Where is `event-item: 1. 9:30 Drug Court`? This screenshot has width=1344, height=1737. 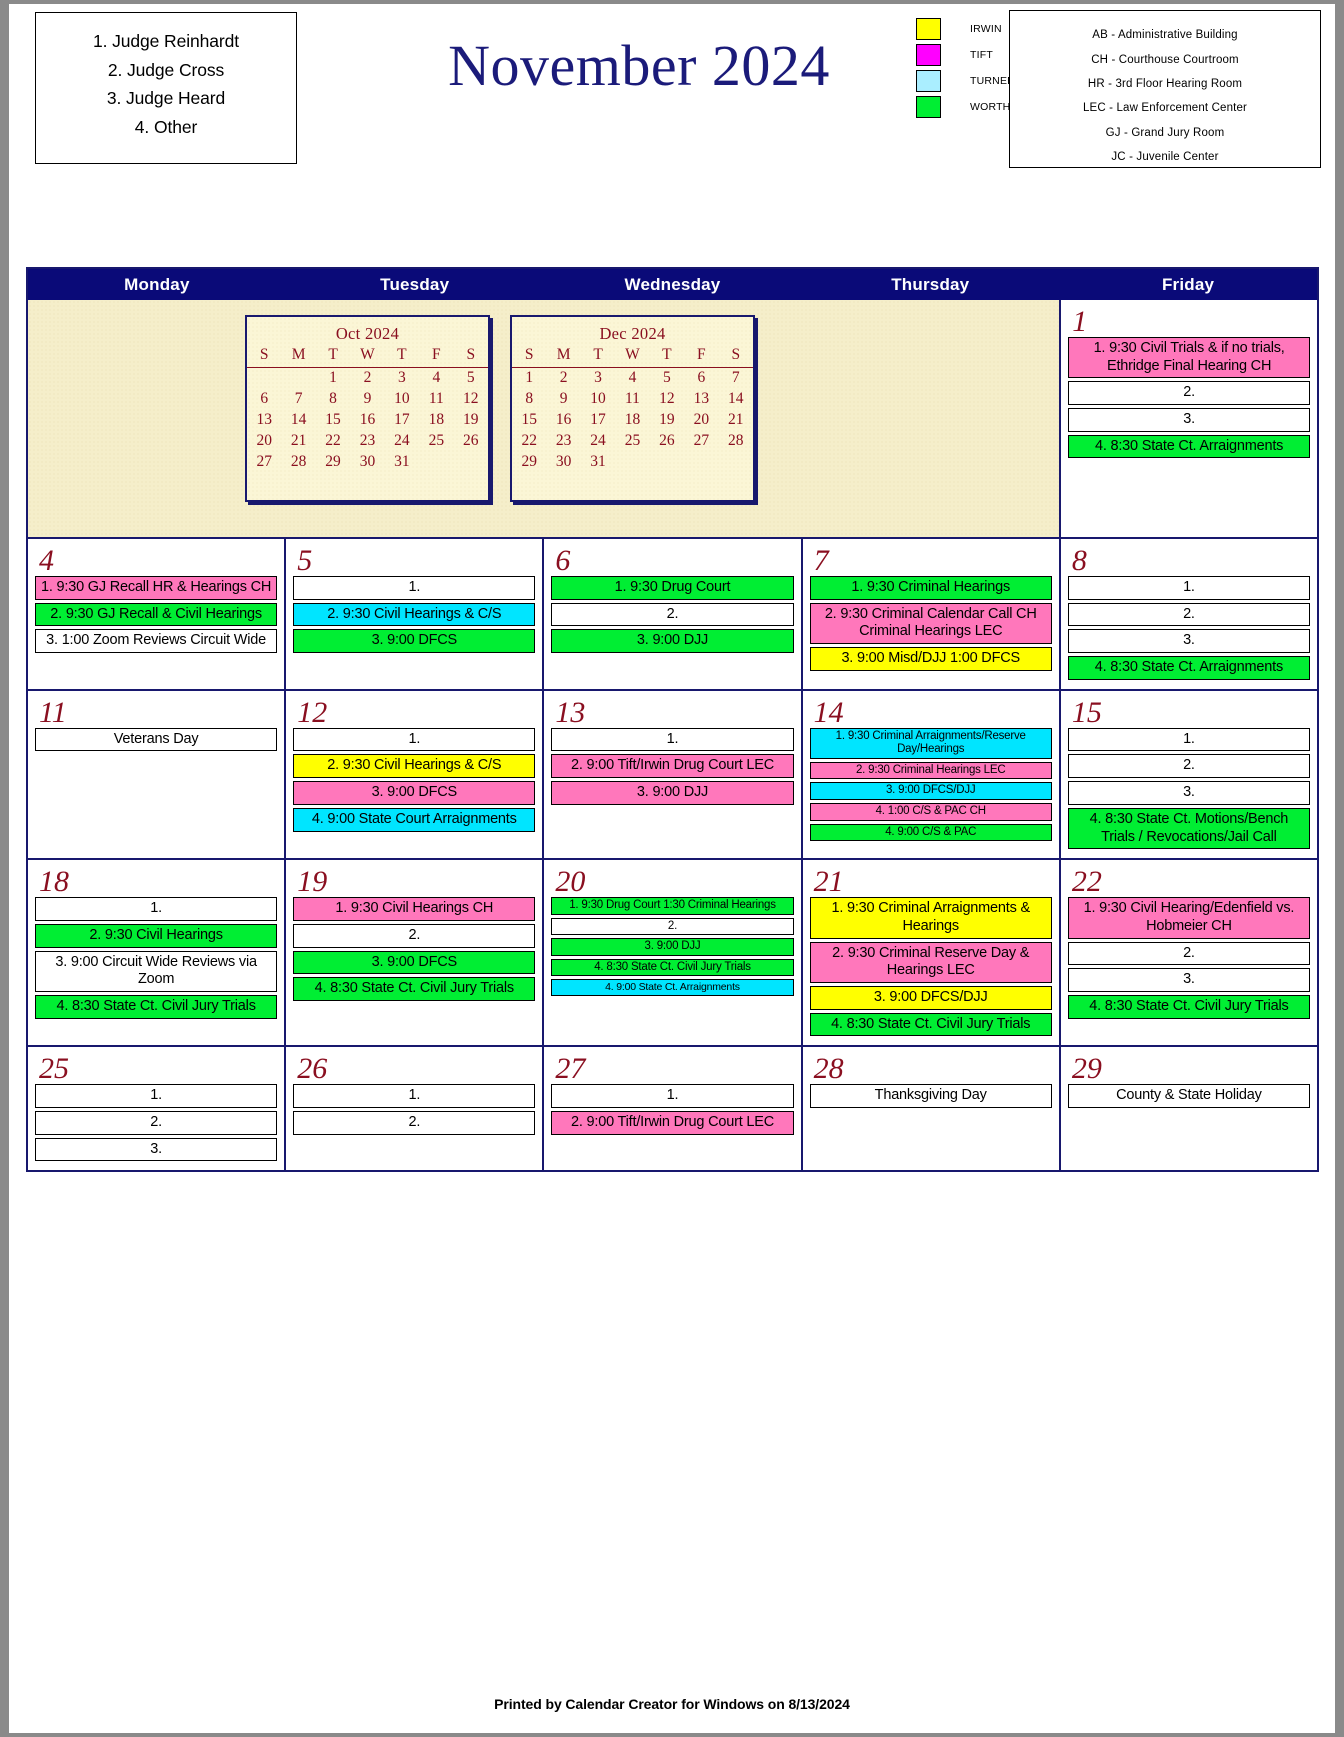
event-item: 1. 9:30 Drug Court is located at coordinates (672, 588).